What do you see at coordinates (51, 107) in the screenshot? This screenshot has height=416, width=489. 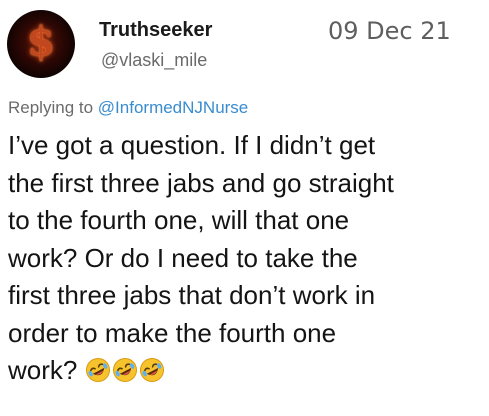 I see `reply-prefix: Replying to` at bounding box center [51, 107].